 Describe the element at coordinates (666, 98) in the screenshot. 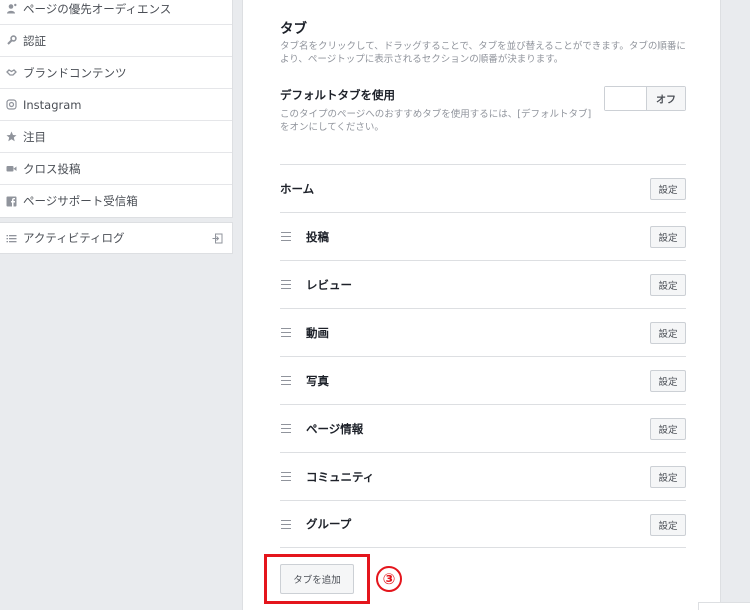

I see `toggle-label: オフ` at that location.